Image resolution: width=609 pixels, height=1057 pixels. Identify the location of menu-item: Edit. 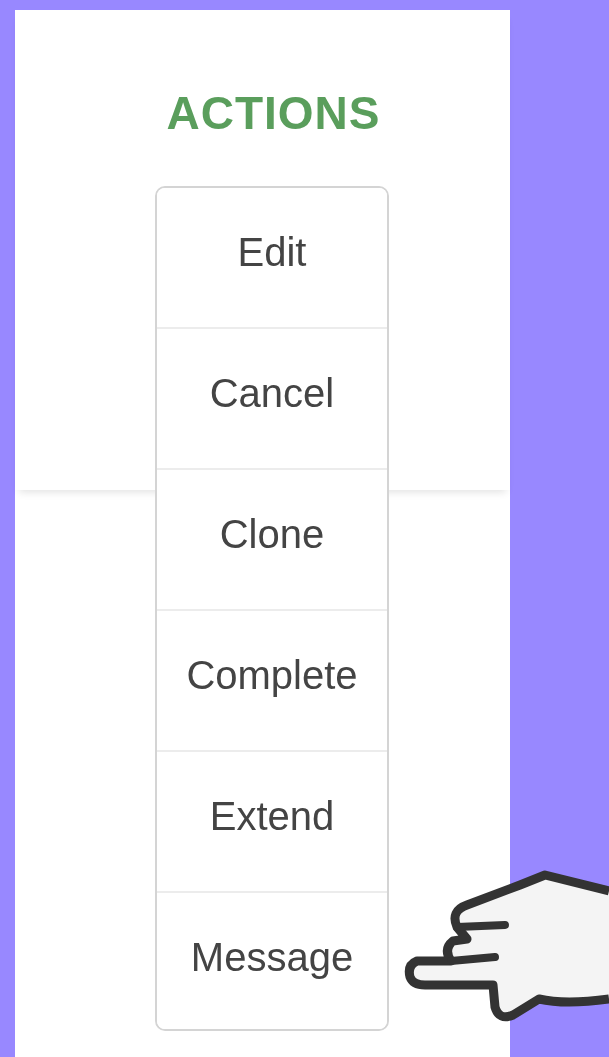
(272, 258).